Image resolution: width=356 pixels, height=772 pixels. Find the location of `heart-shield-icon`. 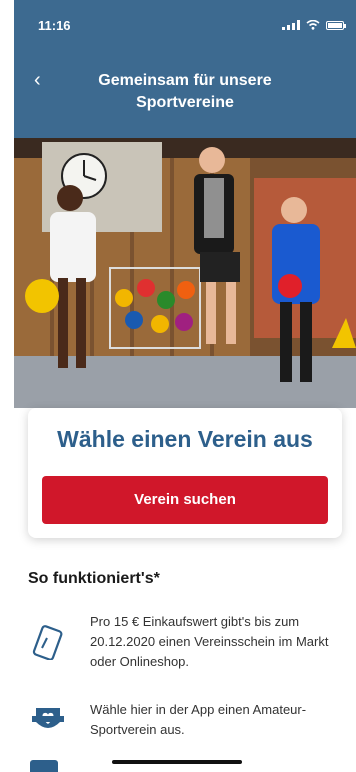

heart-shield-icon is located at coordinates (48, 718).